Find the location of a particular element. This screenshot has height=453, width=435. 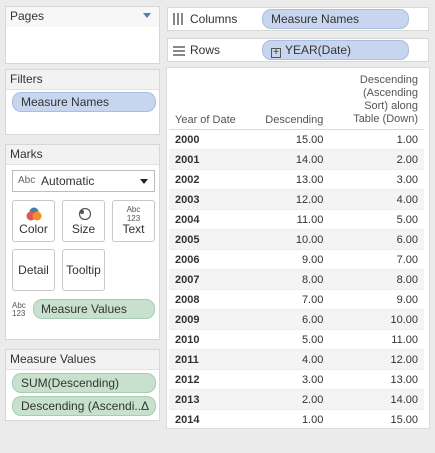

marks-pill-measure-values: Measure Values is located at coordinates (94, 309).